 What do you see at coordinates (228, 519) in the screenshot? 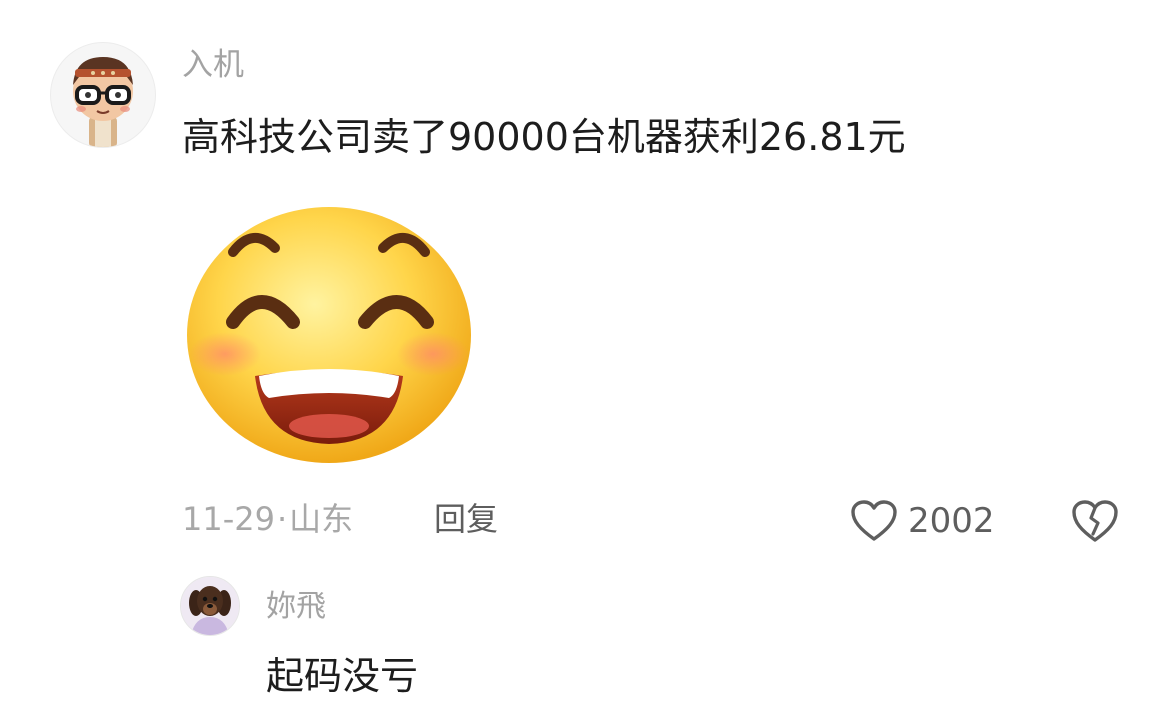
I see `comment-date: 11-29` at bounding box center [228, 519].